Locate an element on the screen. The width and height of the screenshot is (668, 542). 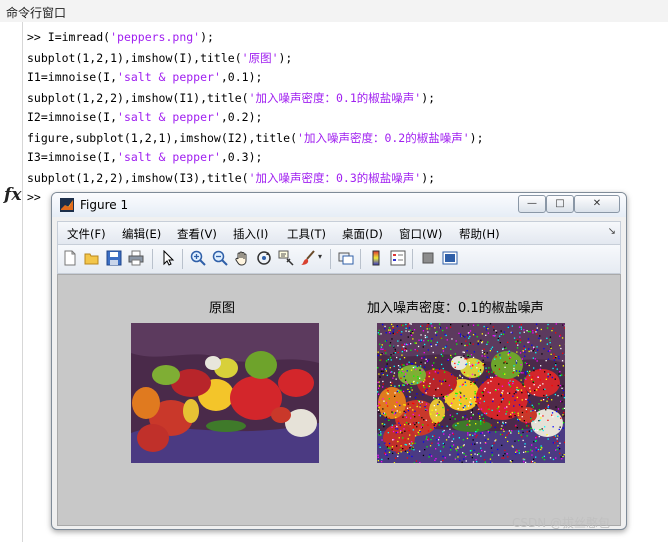
string-literal: '原图' is located at coordinates (260, 58).